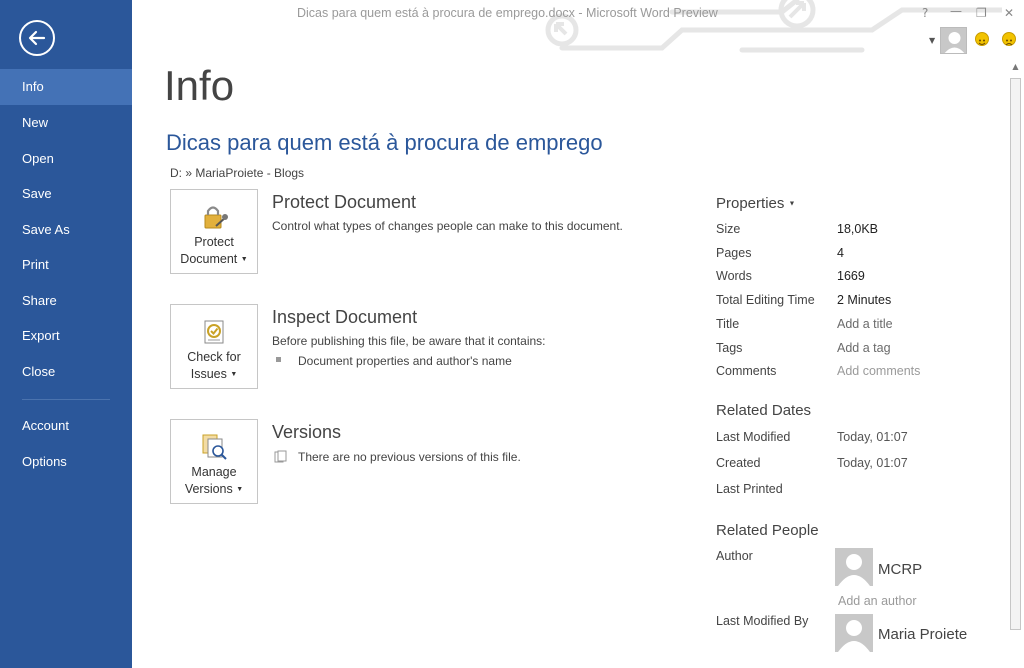 This screenshot has height=668, width=1024. I want to click on scrollbar-thumb, so click(1015, 354).